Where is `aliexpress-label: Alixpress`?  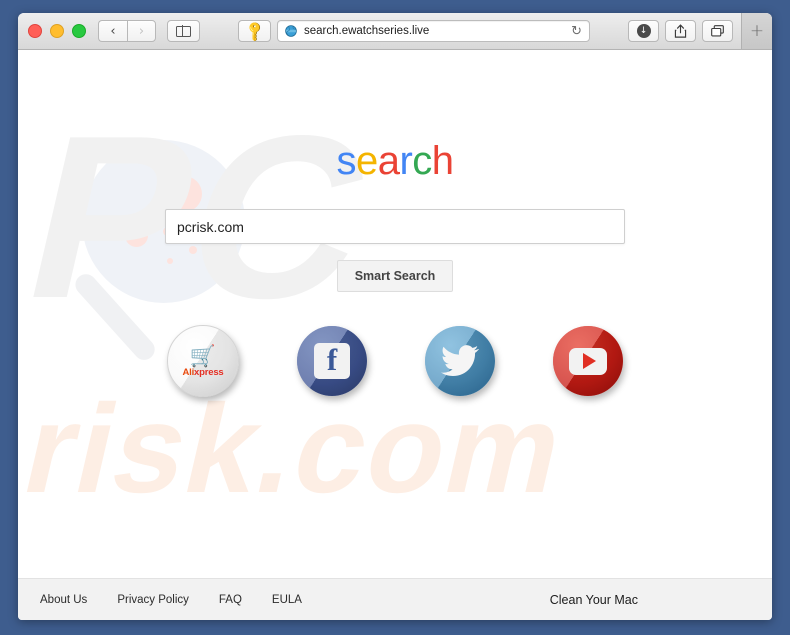 aliexpress-label: Alixpress is located at coordinates (203, 373).